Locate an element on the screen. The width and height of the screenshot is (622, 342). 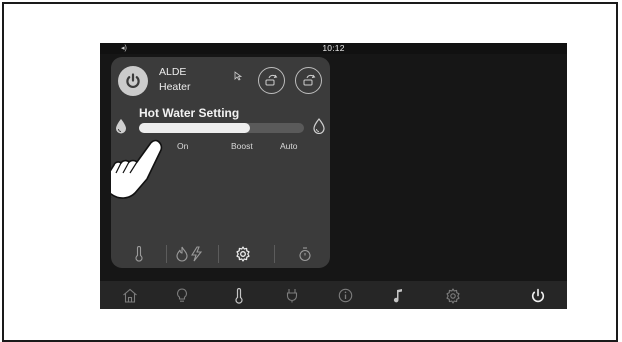
light-bulb-icon is located at coordinates (182, 295).